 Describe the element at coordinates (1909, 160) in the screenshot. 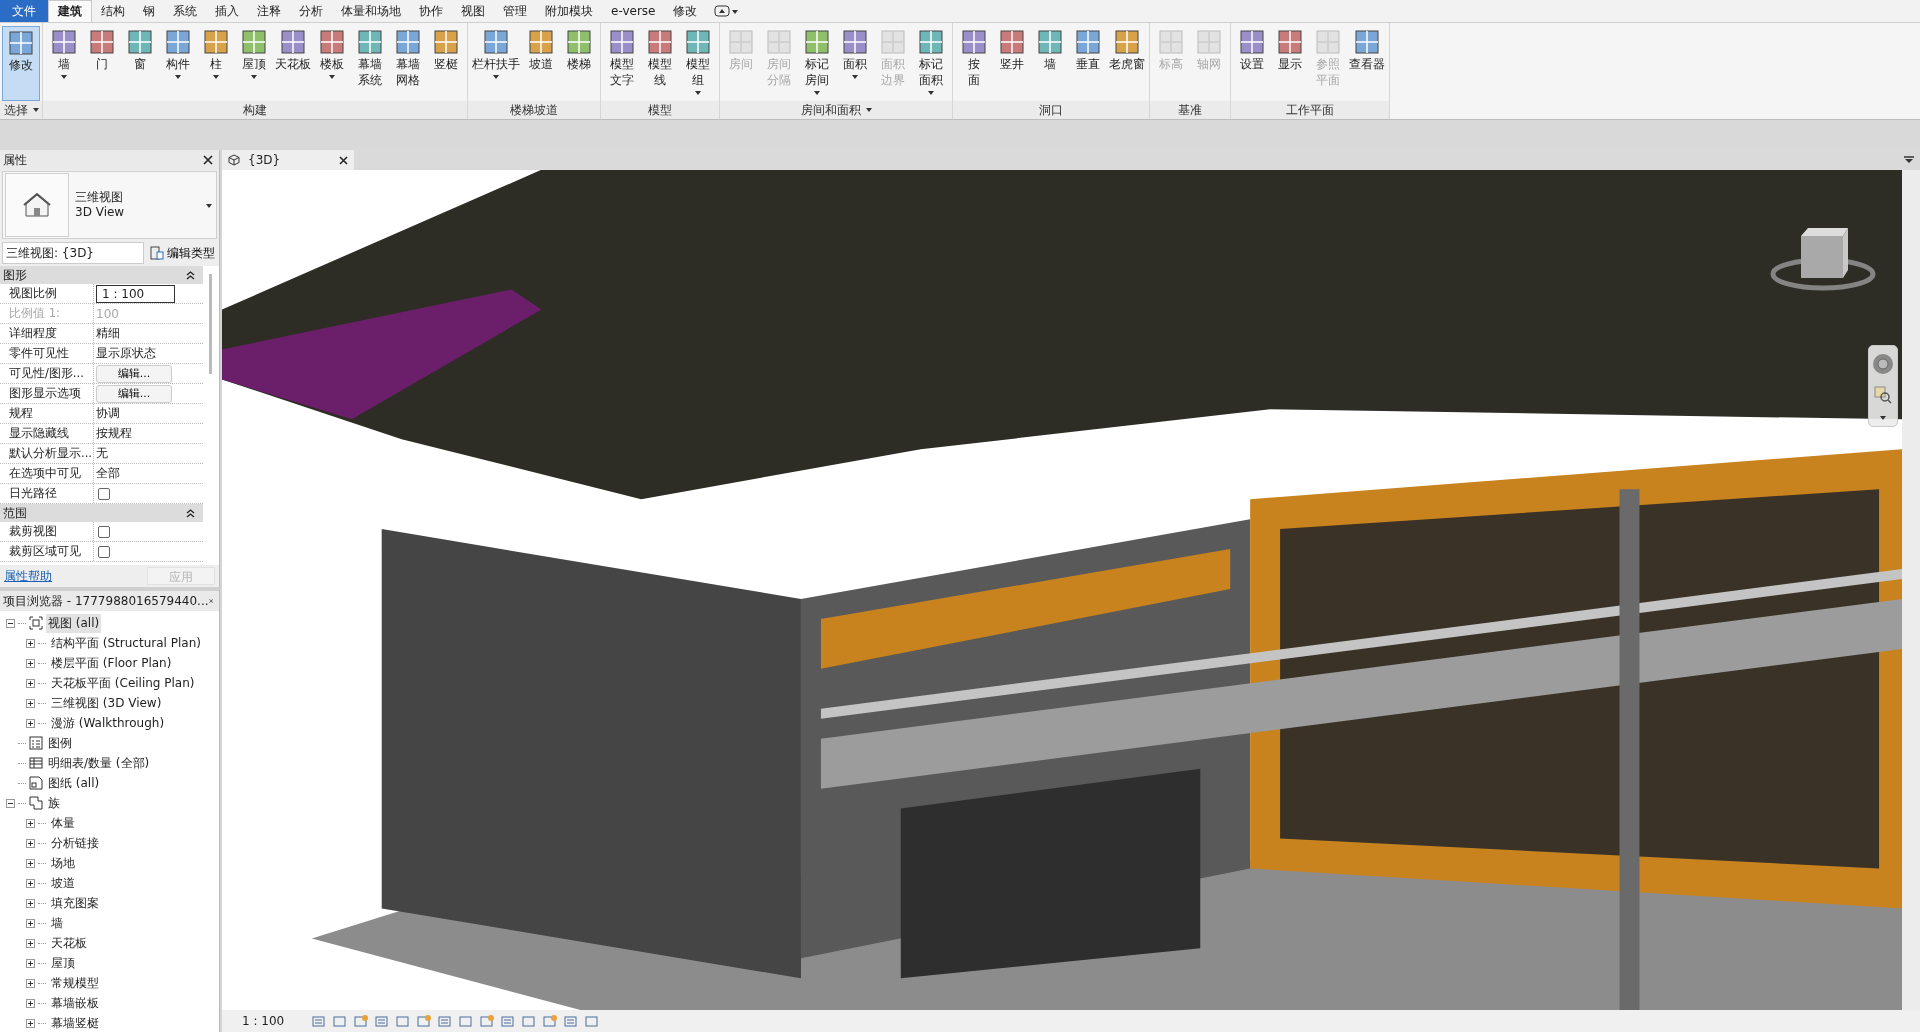

I see `menu-icon` at that location.